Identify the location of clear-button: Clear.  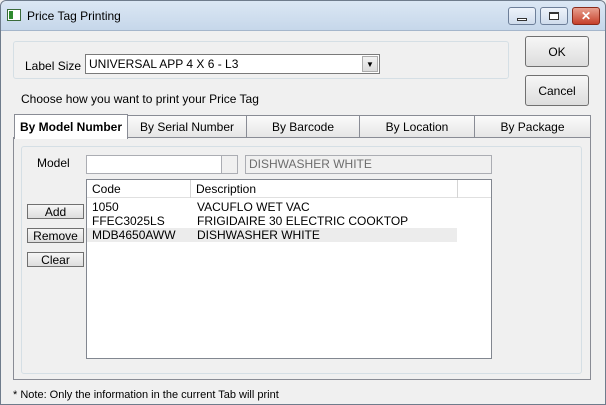
(55, 259).